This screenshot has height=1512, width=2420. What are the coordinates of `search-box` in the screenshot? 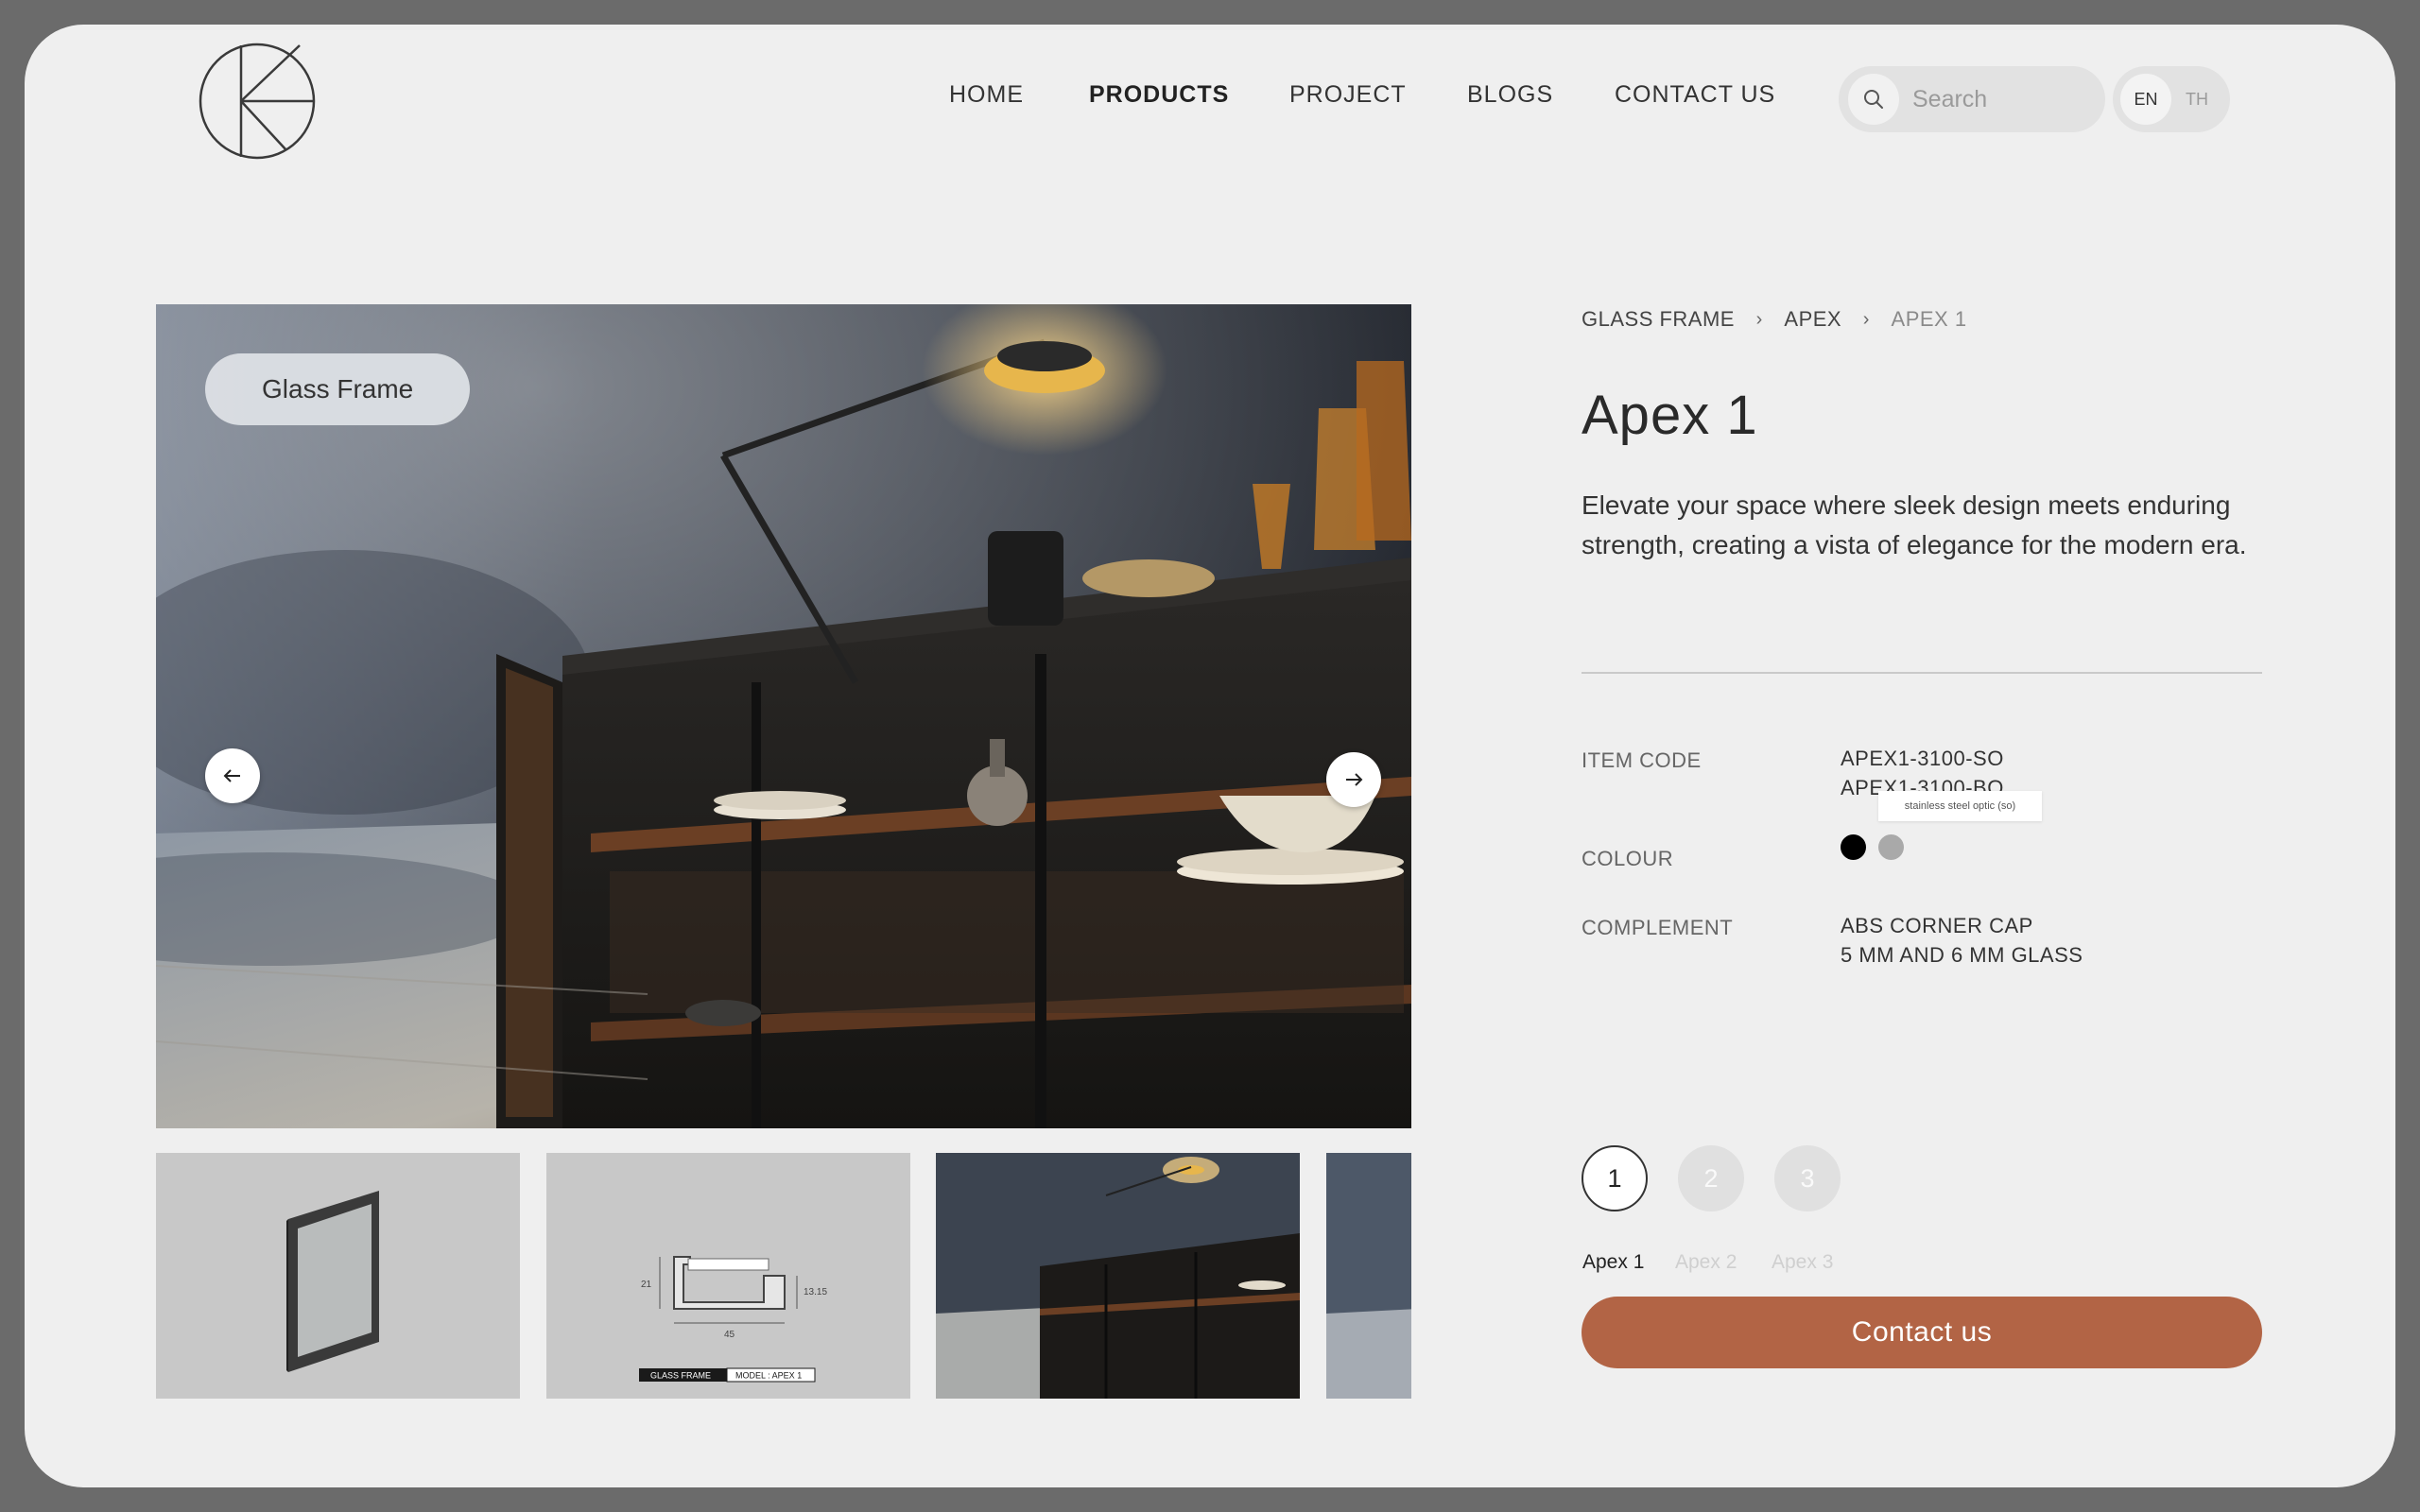 It's located at (1972, 99).